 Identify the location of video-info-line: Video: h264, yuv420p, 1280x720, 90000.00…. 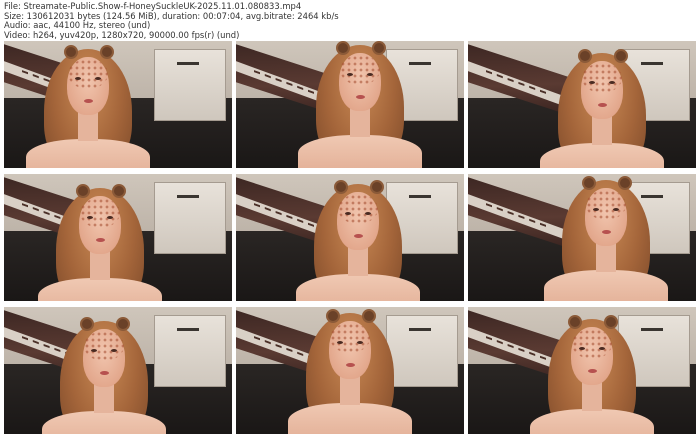
(122, 34).